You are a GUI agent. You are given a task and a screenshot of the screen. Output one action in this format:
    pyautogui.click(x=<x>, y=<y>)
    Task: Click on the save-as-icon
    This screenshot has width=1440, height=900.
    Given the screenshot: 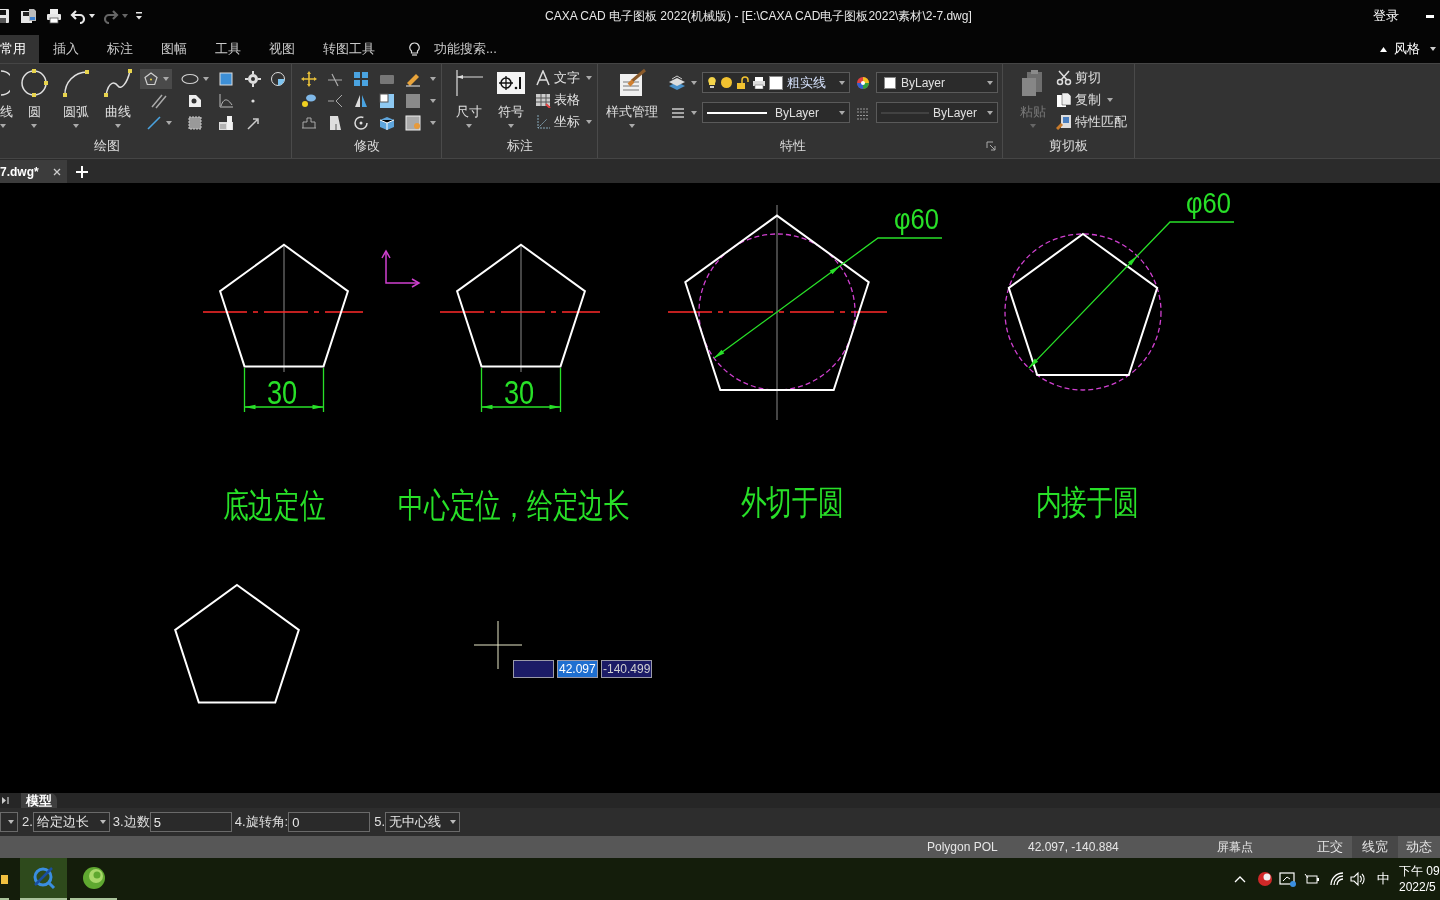 What is the action you would take?
    pyautogui.click(x=28, y=16)
    